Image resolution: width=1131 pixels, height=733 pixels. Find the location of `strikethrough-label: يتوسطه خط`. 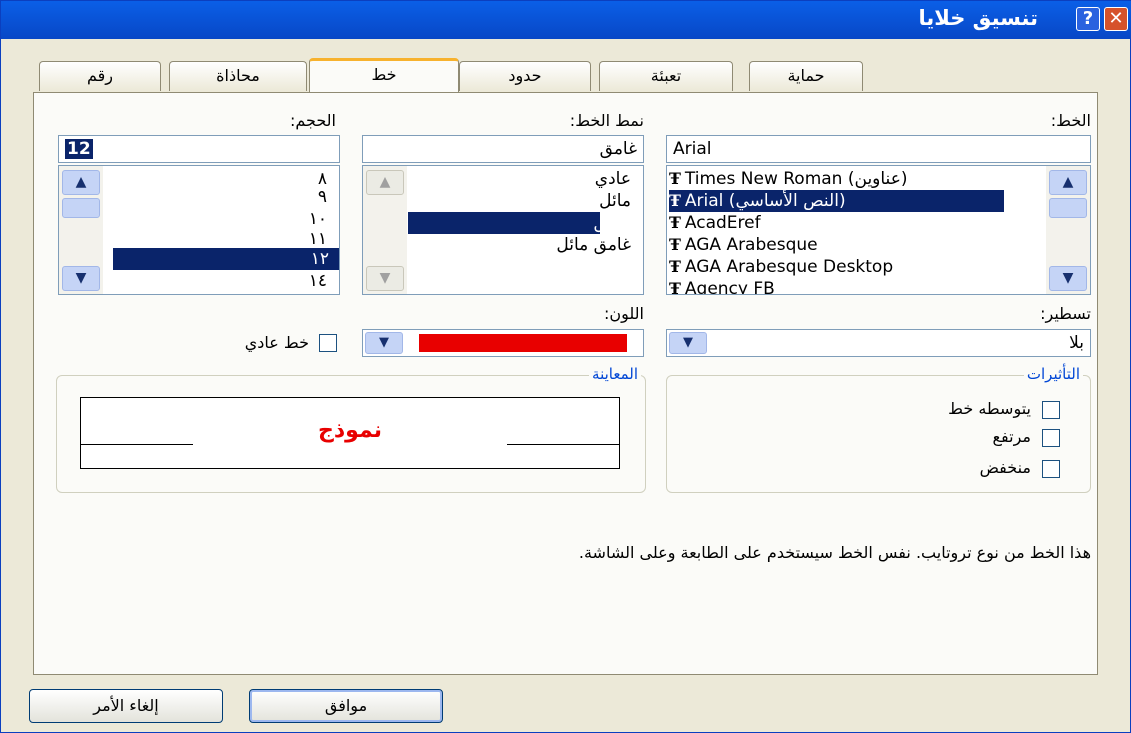

strikethrough-label: يتوسطه خط is located at coordinates (989, 408).